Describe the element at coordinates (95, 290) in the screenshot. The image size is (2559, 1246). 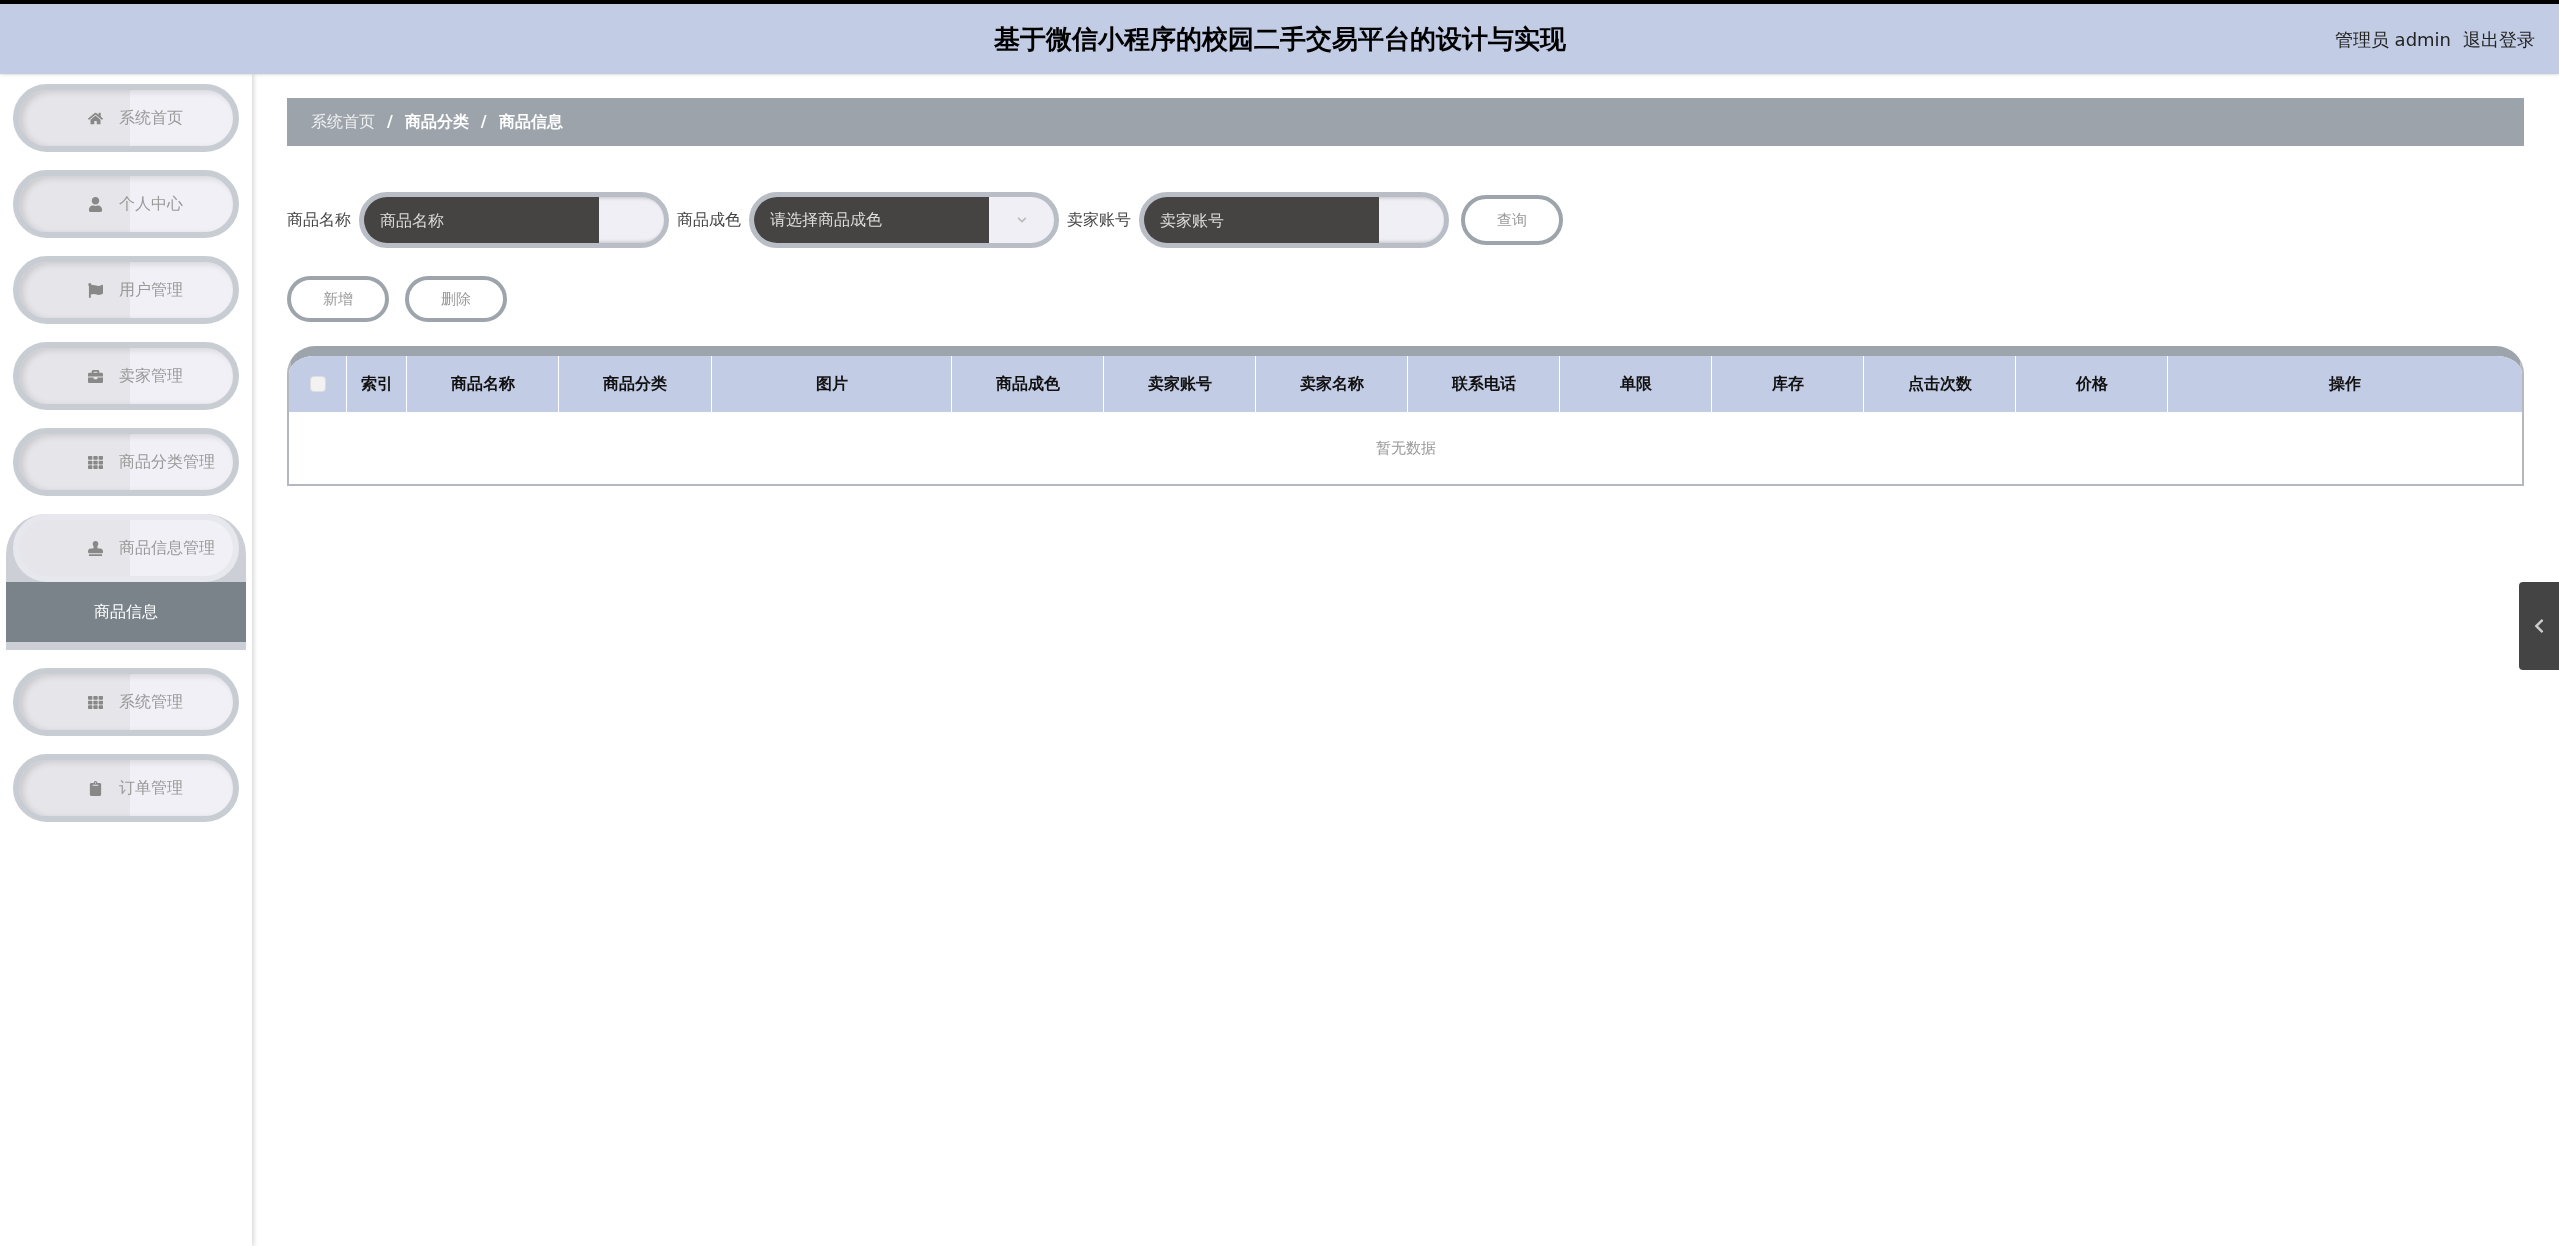
I see `flag-icon` at that location.